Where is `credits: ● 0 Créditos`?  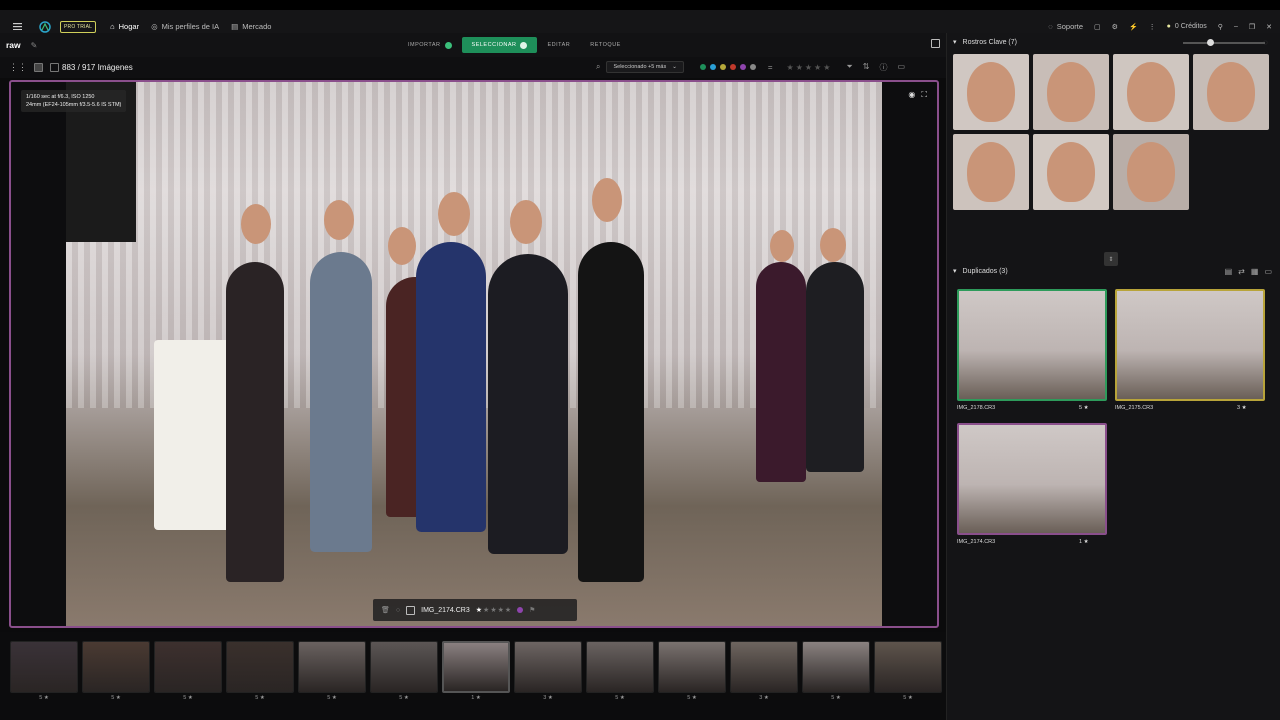 credits: ● 0 Créditos is located at coordinates (1187, 26).